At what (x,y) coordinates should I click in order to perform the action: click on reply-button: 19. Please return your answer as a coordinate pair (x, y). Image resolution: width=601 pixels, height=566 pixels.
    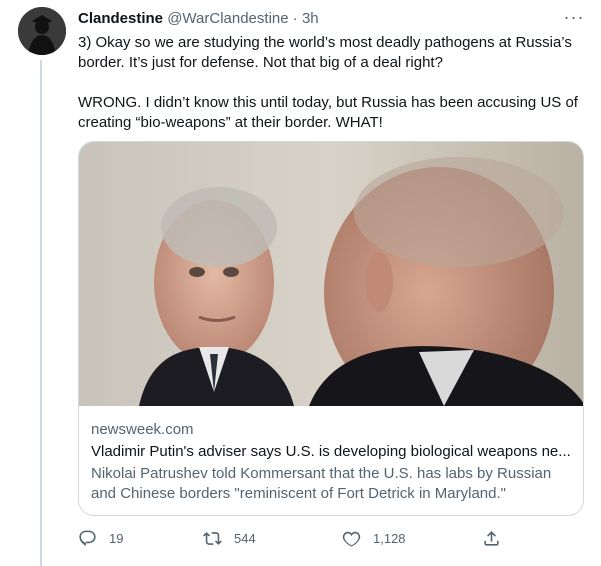
    Looking at the image, I should click on (100, 538).